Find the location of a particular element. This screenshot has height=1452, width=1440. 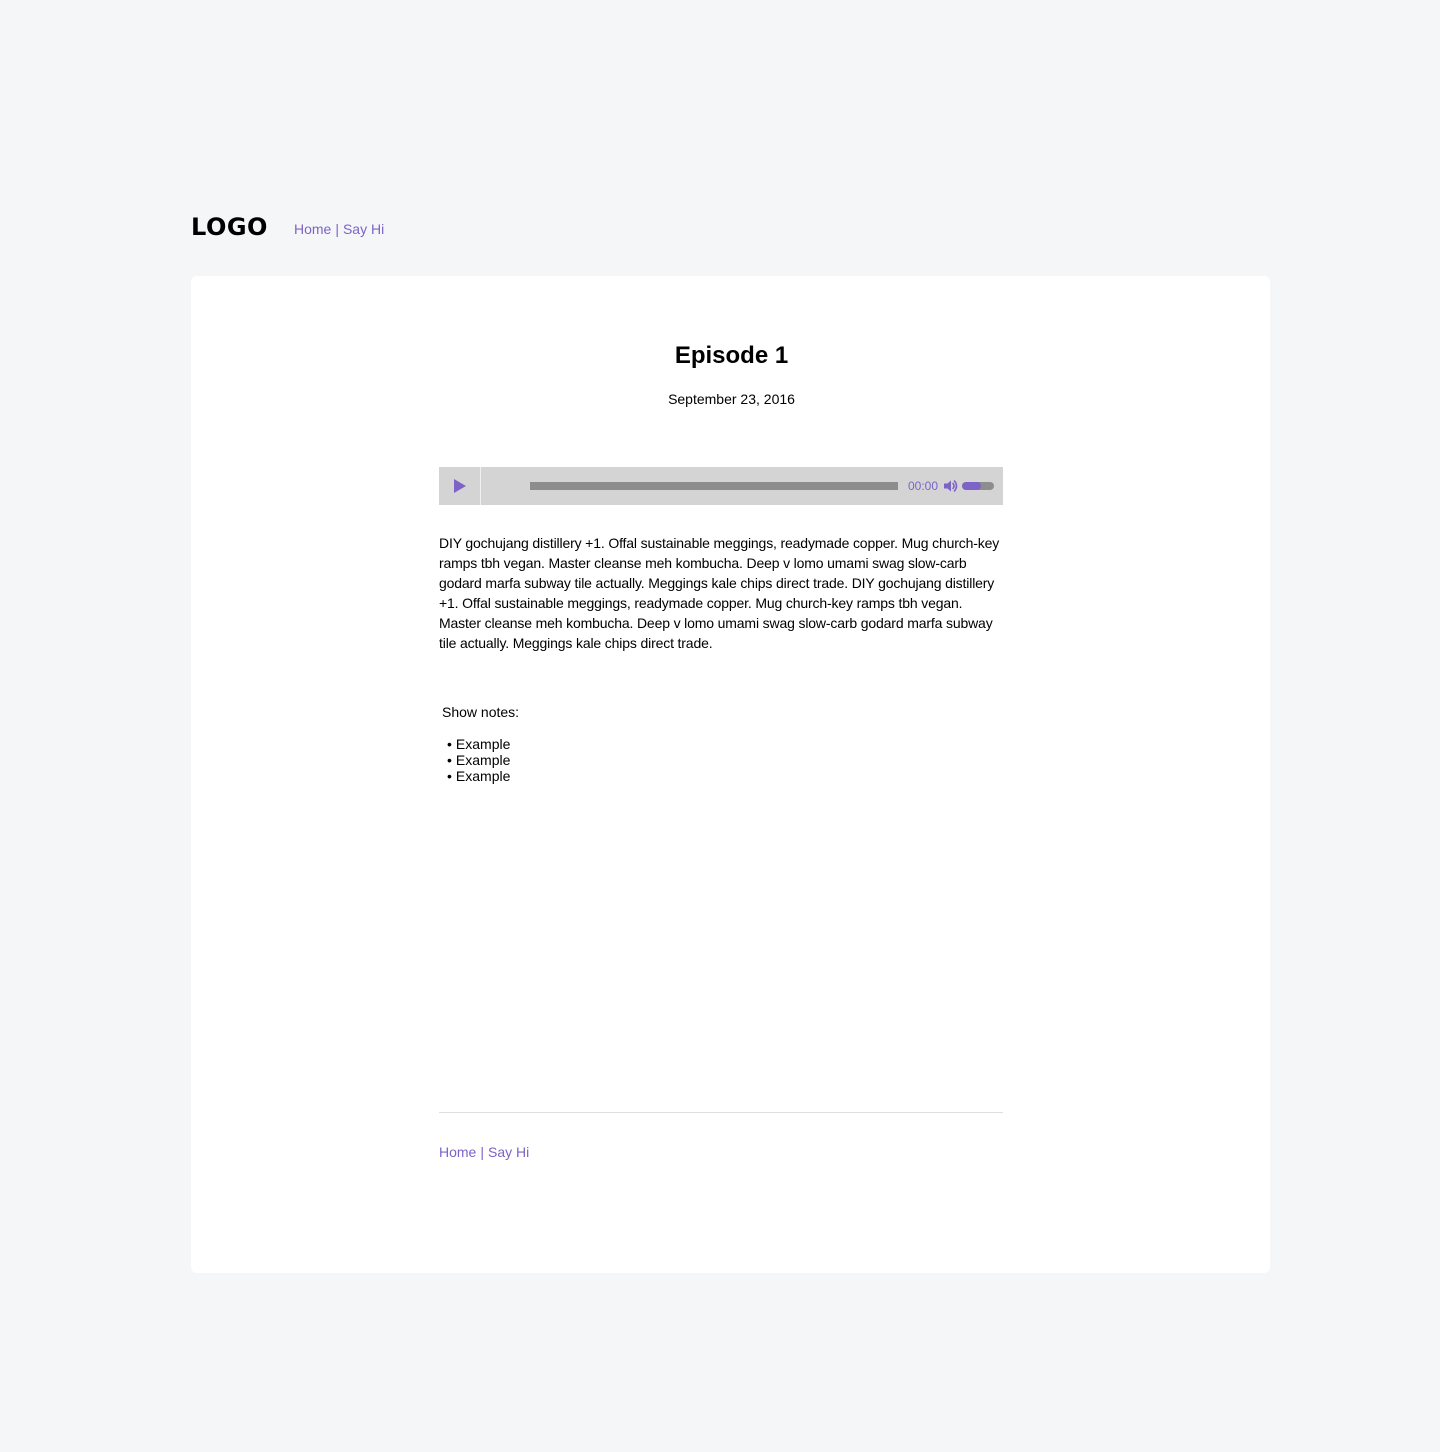

episode-title: Episode 1 is located at coordinates (731, 355).